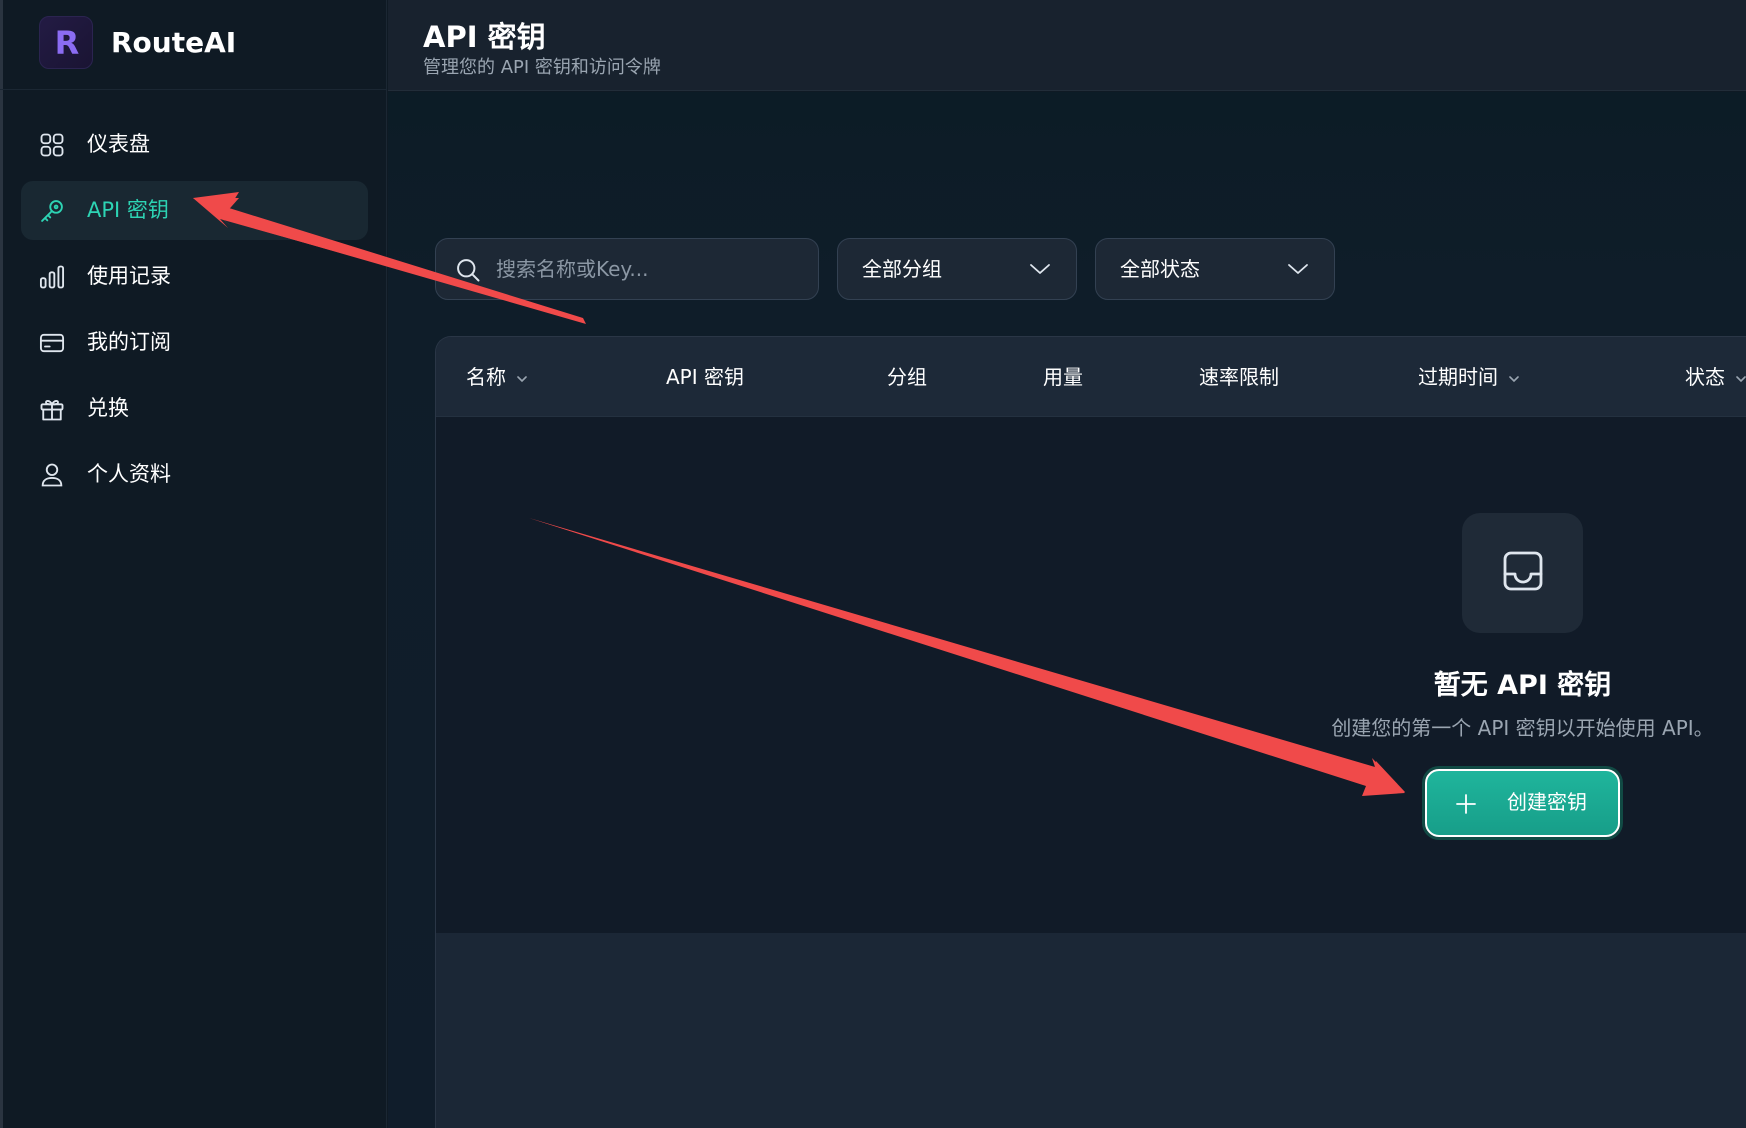 The image size is (1746, 1128). What do you see at coordinates (486, 377) in the screenshot?
I see `column-label: 名称` at bounding box center [486, 377].